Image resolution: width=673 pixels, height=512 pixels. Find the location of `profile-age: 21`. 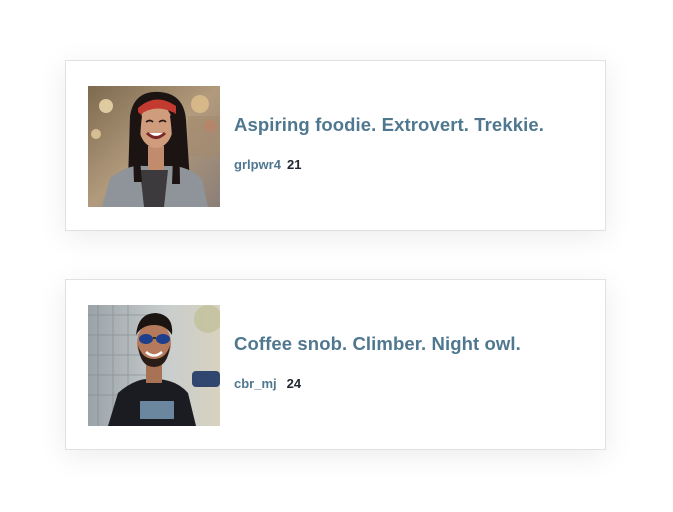

profile-age: 21 is located at coordinates (294, 164).